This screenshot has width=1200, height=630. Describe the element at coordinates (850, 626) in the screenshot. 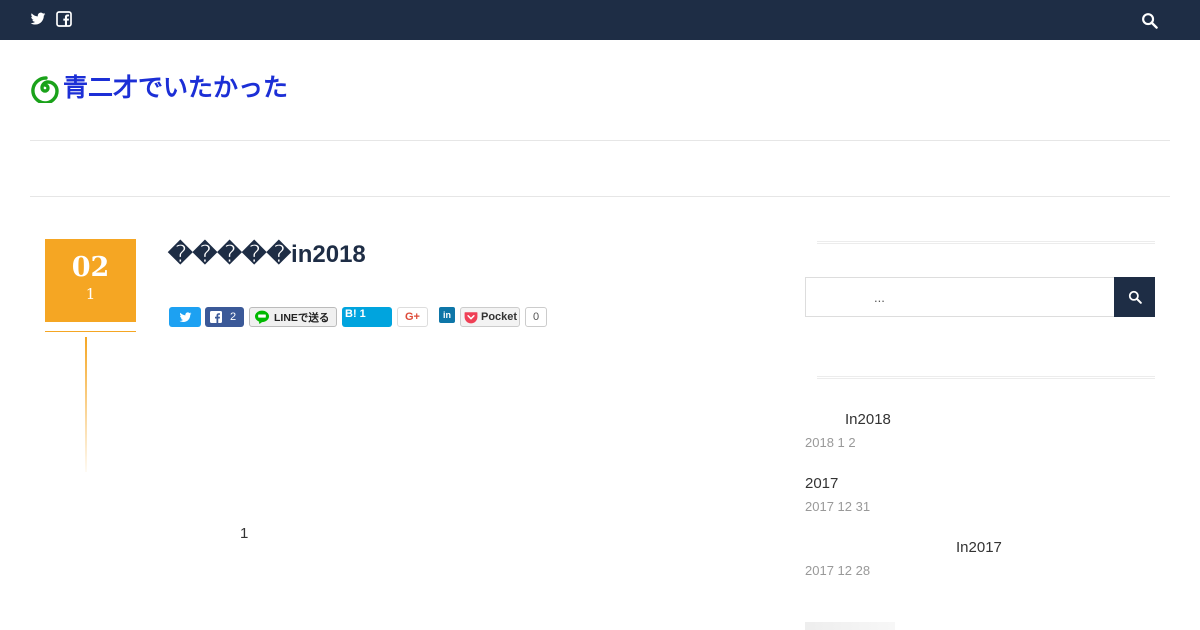

I see `faded-widget-heading` at that location.